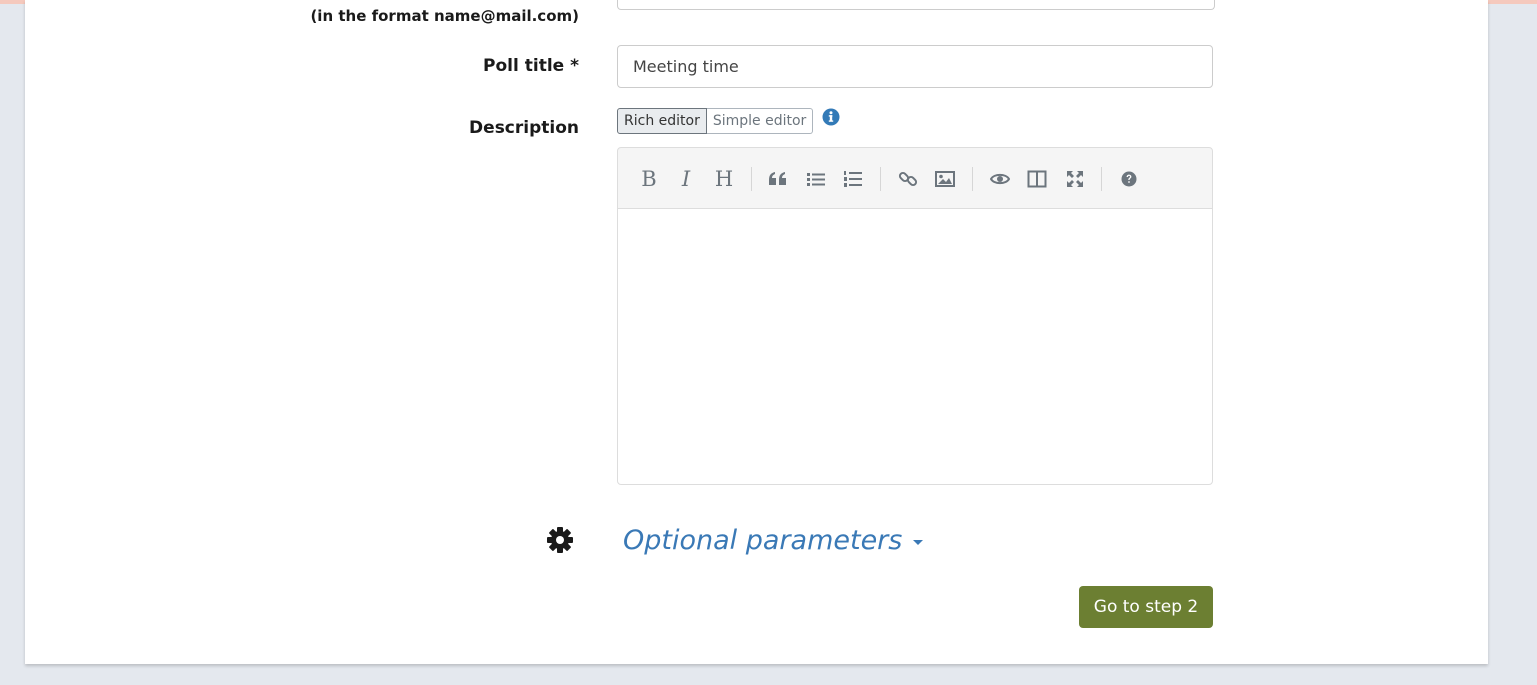  Describe the element at coordinates (531, 66) in the screenshot. I see `poll-title-label: Poll title *` at that location.